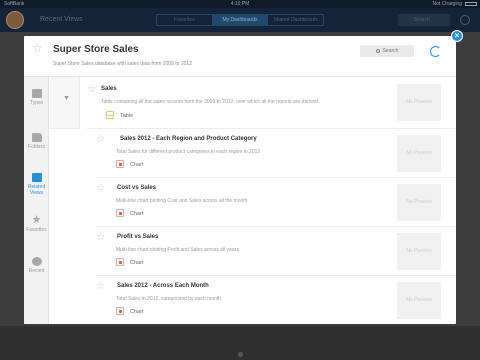 The width and height of the screenshot is (480, 360). What do you see at coordinates (240, 354) in the screenshot?
I see `page-indicator-dot` at bounding box center [240, 354].